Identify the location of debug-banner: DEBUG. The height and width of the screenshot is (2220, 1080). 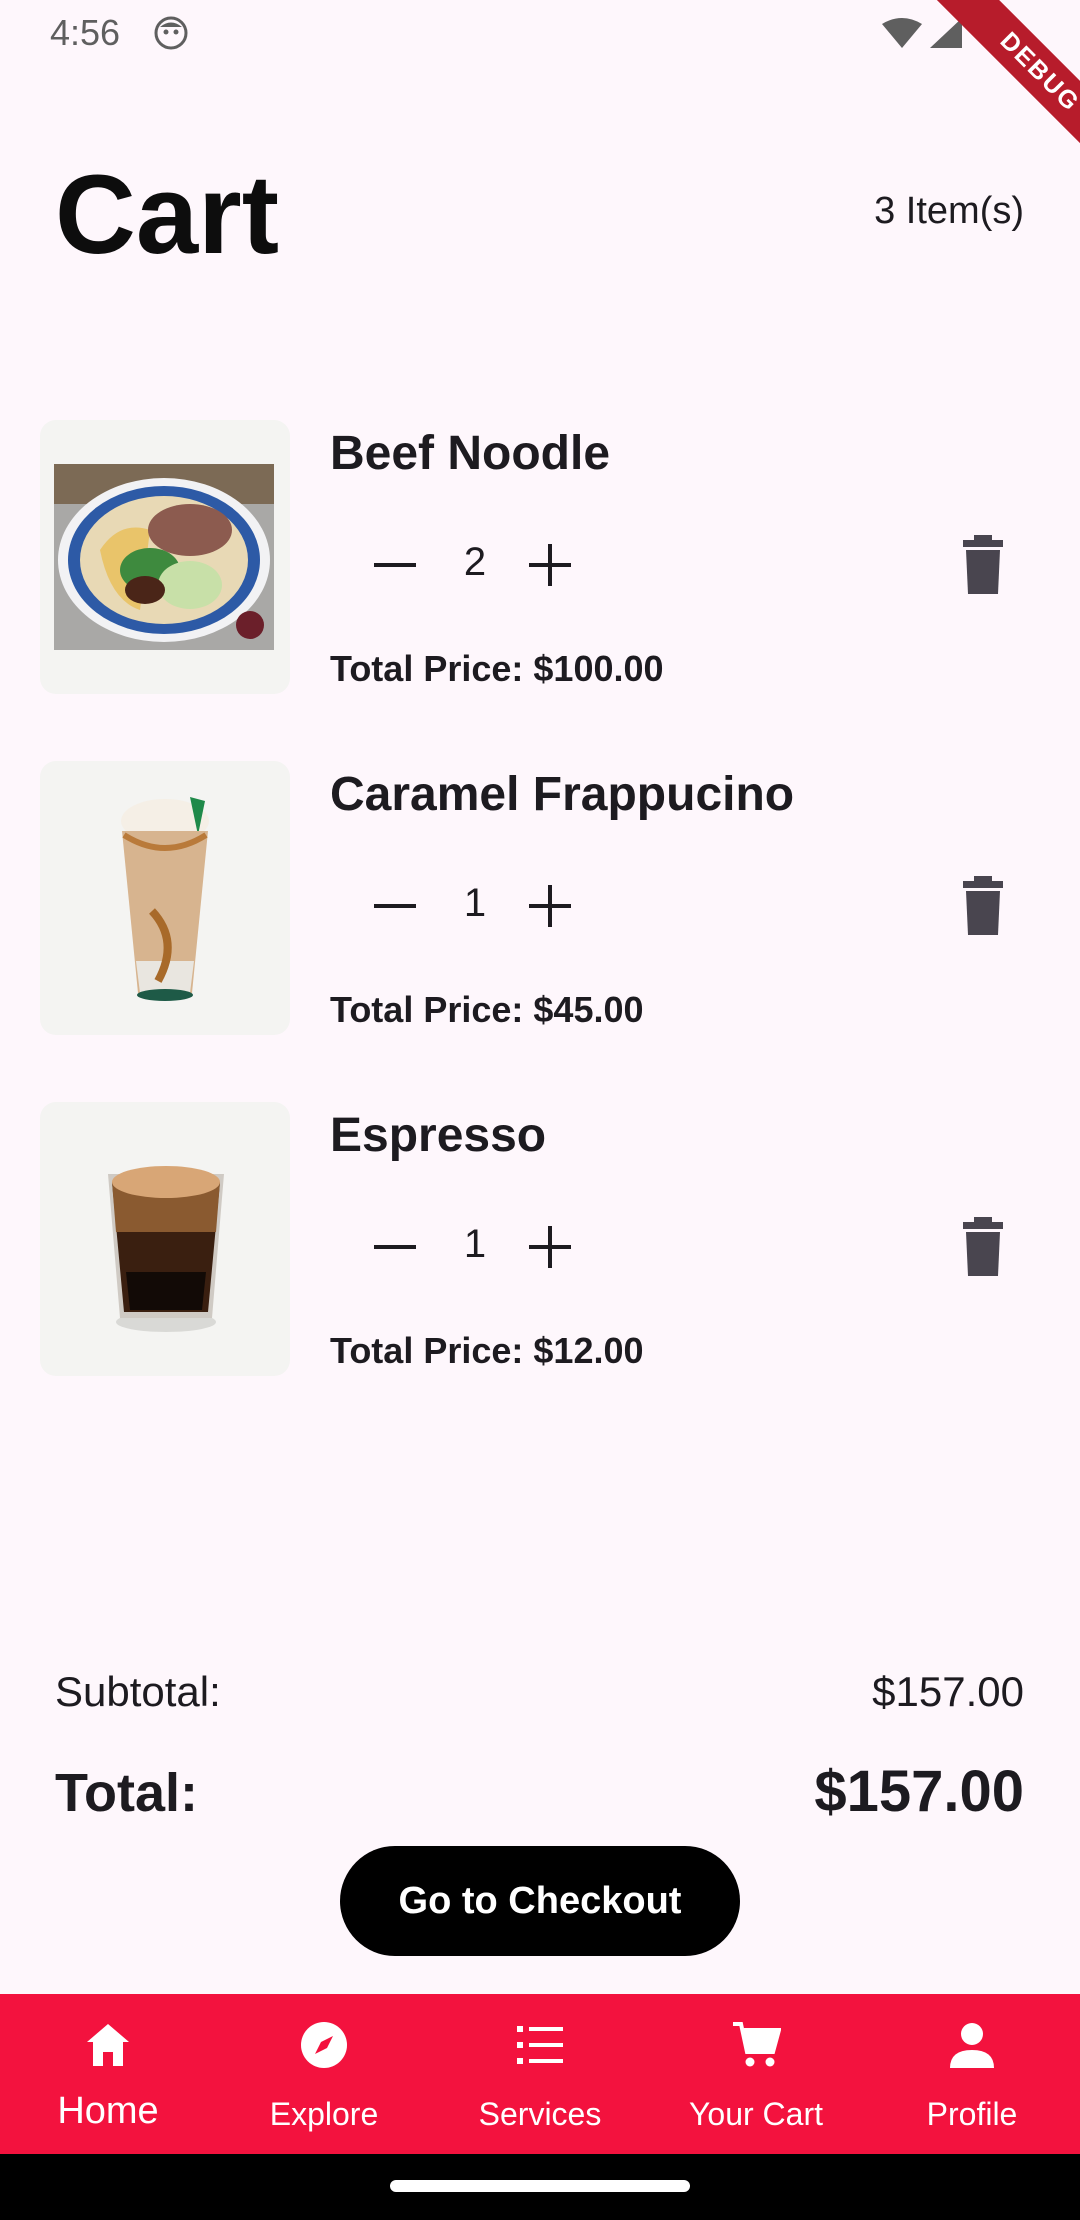
(990, 90).